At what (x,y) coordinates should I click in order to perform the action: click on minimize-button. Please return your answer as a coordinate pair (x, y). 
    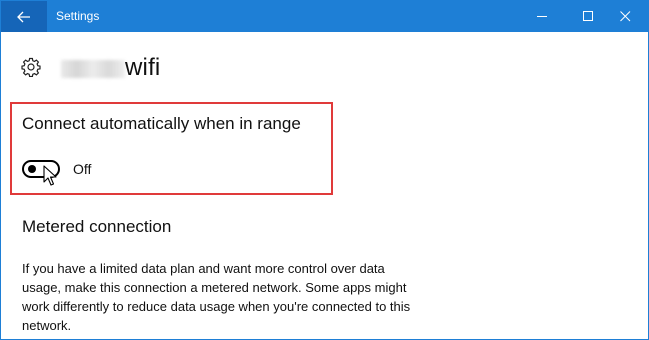
    Looking at the image, I should click on (542, 16).